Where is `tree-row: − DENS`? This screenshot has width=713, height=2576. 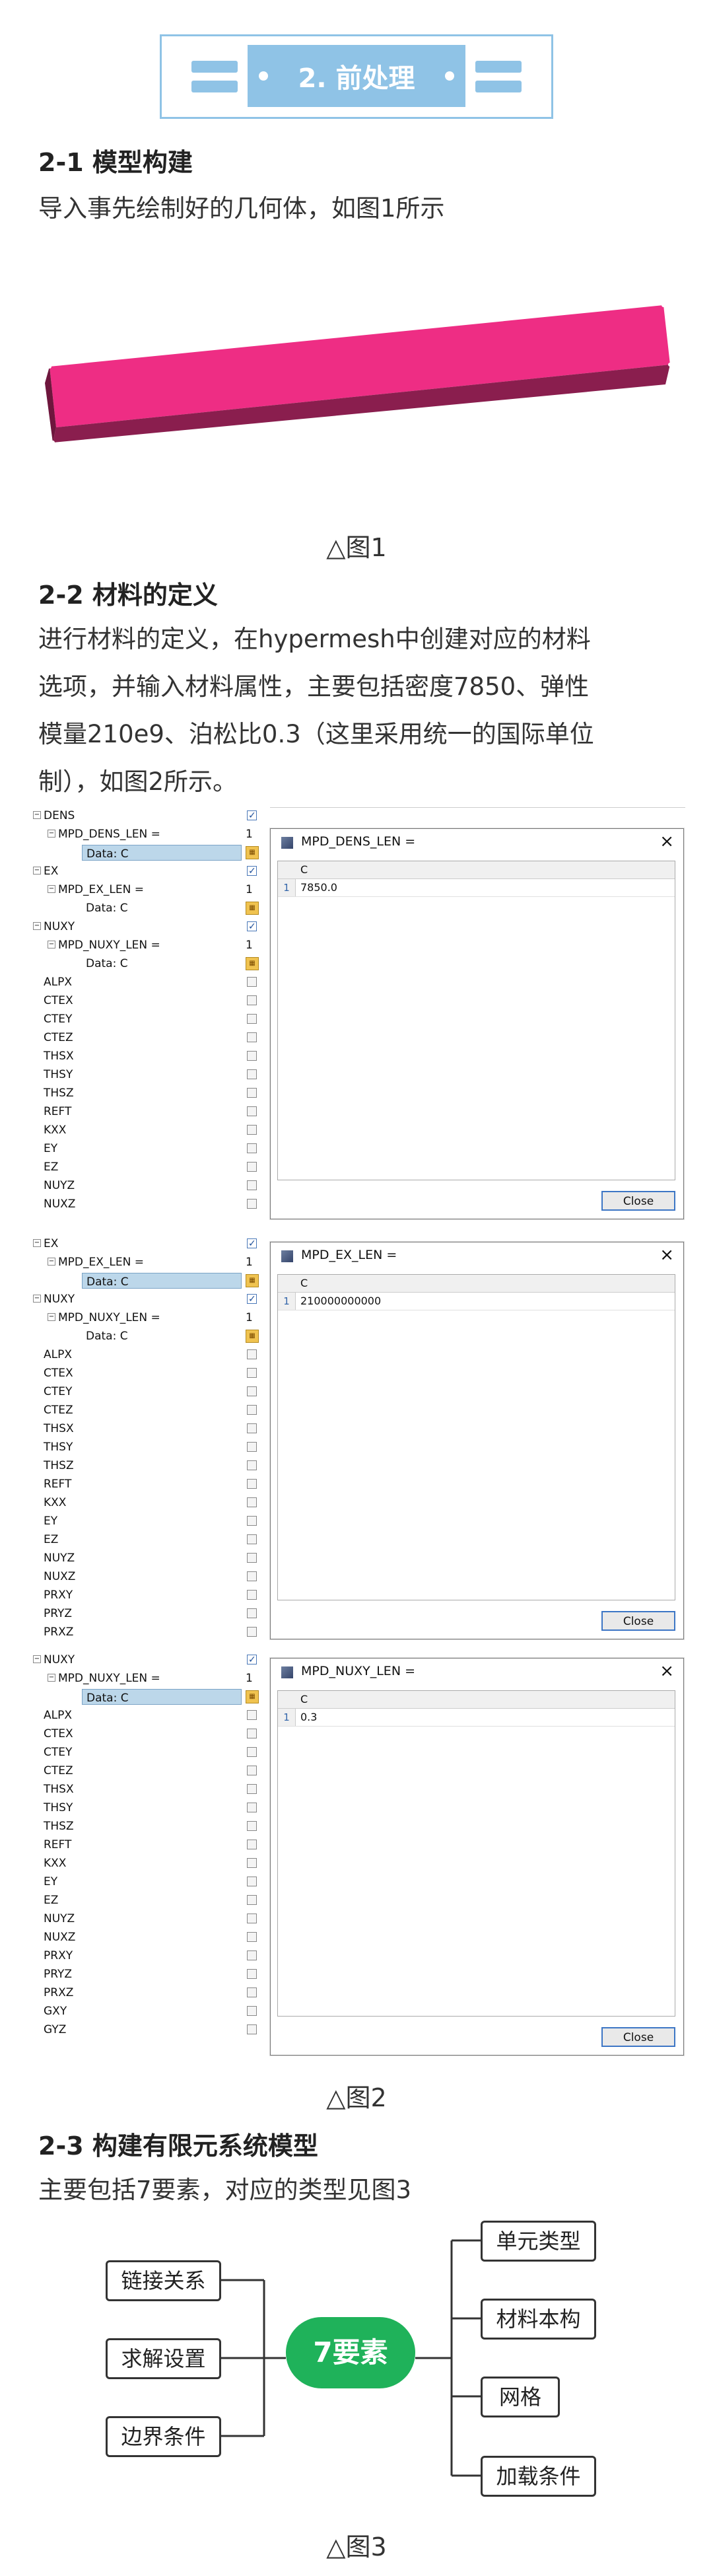
tree-row: − DENS is located at coordinates (151, 815).